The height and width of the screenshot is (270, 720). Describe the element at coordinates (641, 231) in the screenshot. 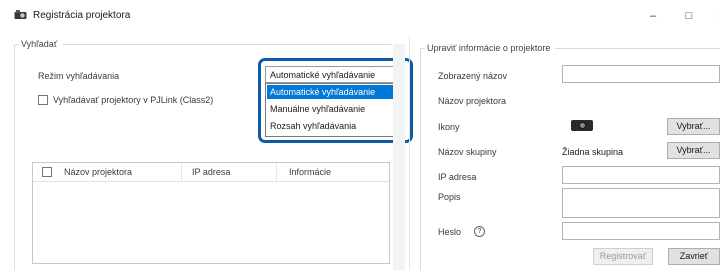

I see `password-input` at that location.